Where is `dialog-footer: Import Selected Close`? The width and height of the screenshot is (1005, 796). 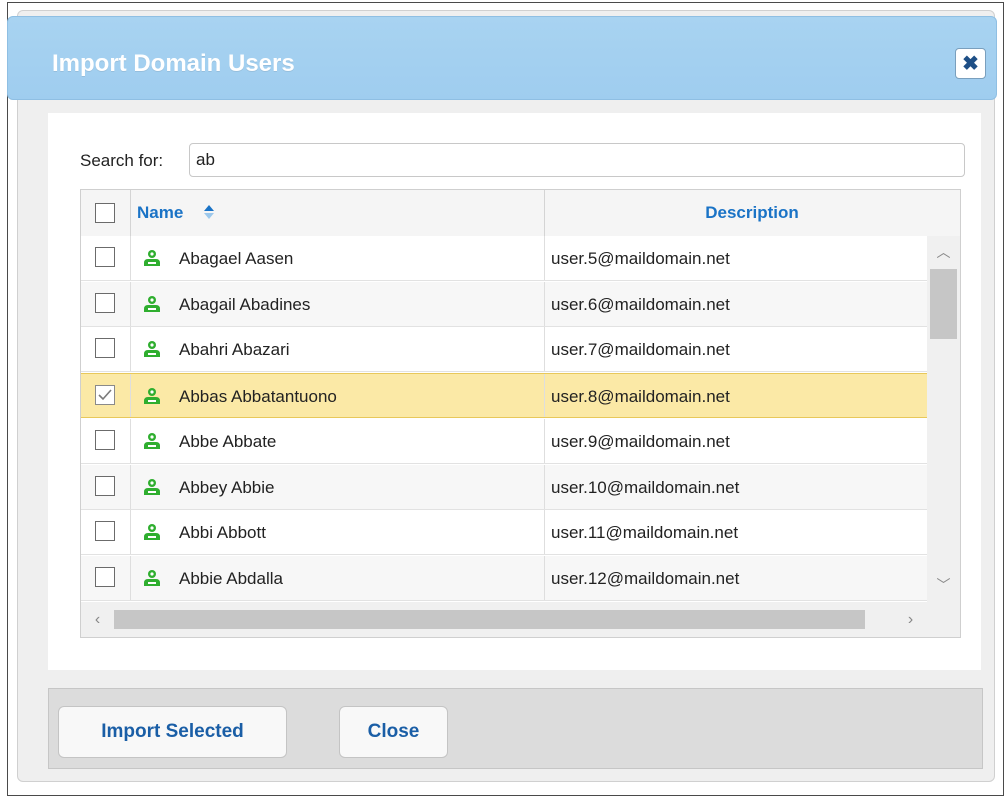 dialog-footer: Import Selected Close is located at coordinates (515, 728).